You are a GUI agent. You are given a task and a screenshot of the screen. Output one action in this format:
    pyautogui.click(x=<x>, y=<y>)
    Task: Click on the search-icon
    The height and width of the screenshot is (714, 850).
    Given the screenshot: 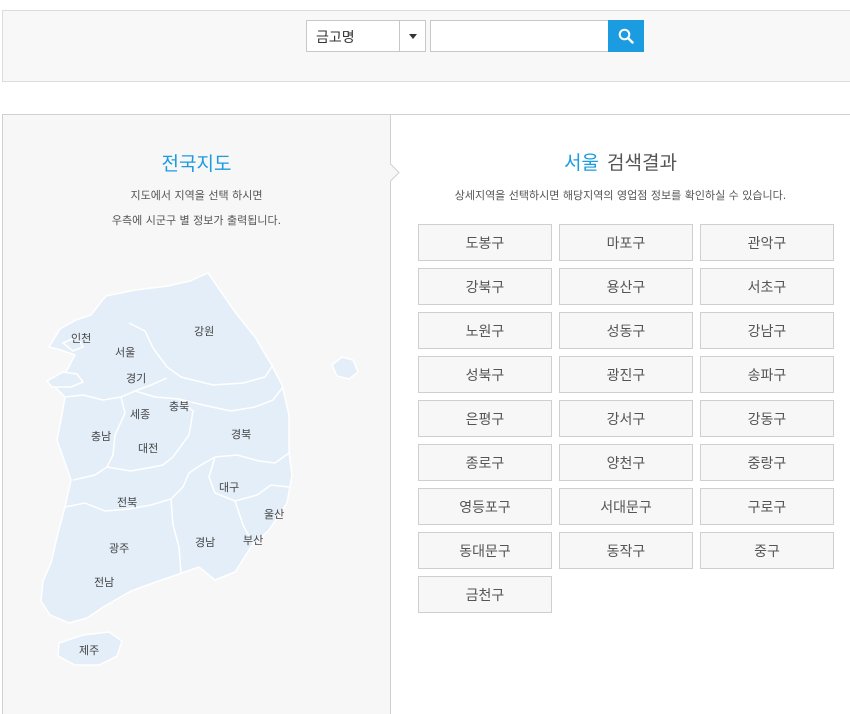 What is the action you would take?
    pyautogui.click(x=626, y=36)
    